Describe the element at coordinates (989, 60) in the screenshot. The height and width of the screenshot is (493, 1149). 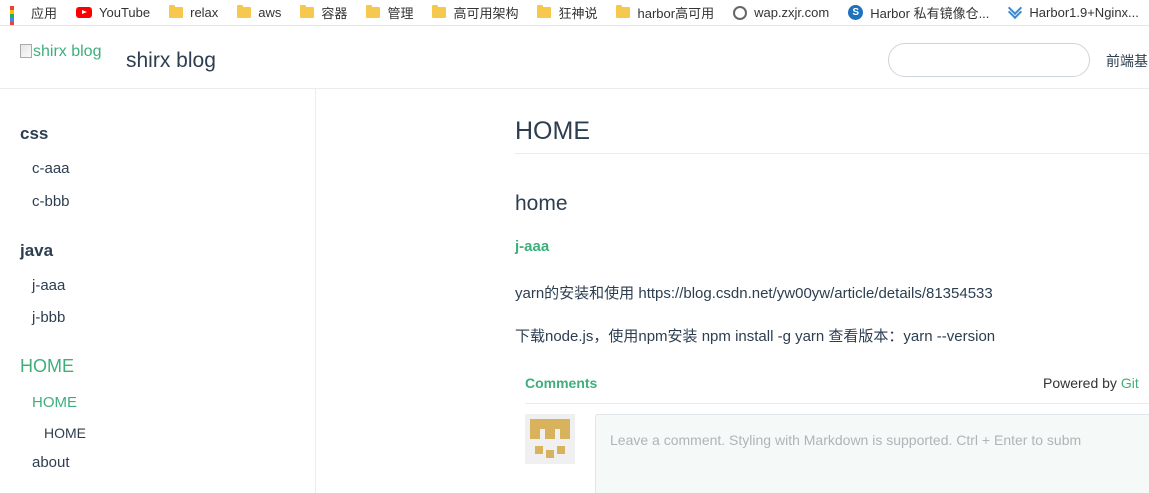
I see `search-input` at that location.